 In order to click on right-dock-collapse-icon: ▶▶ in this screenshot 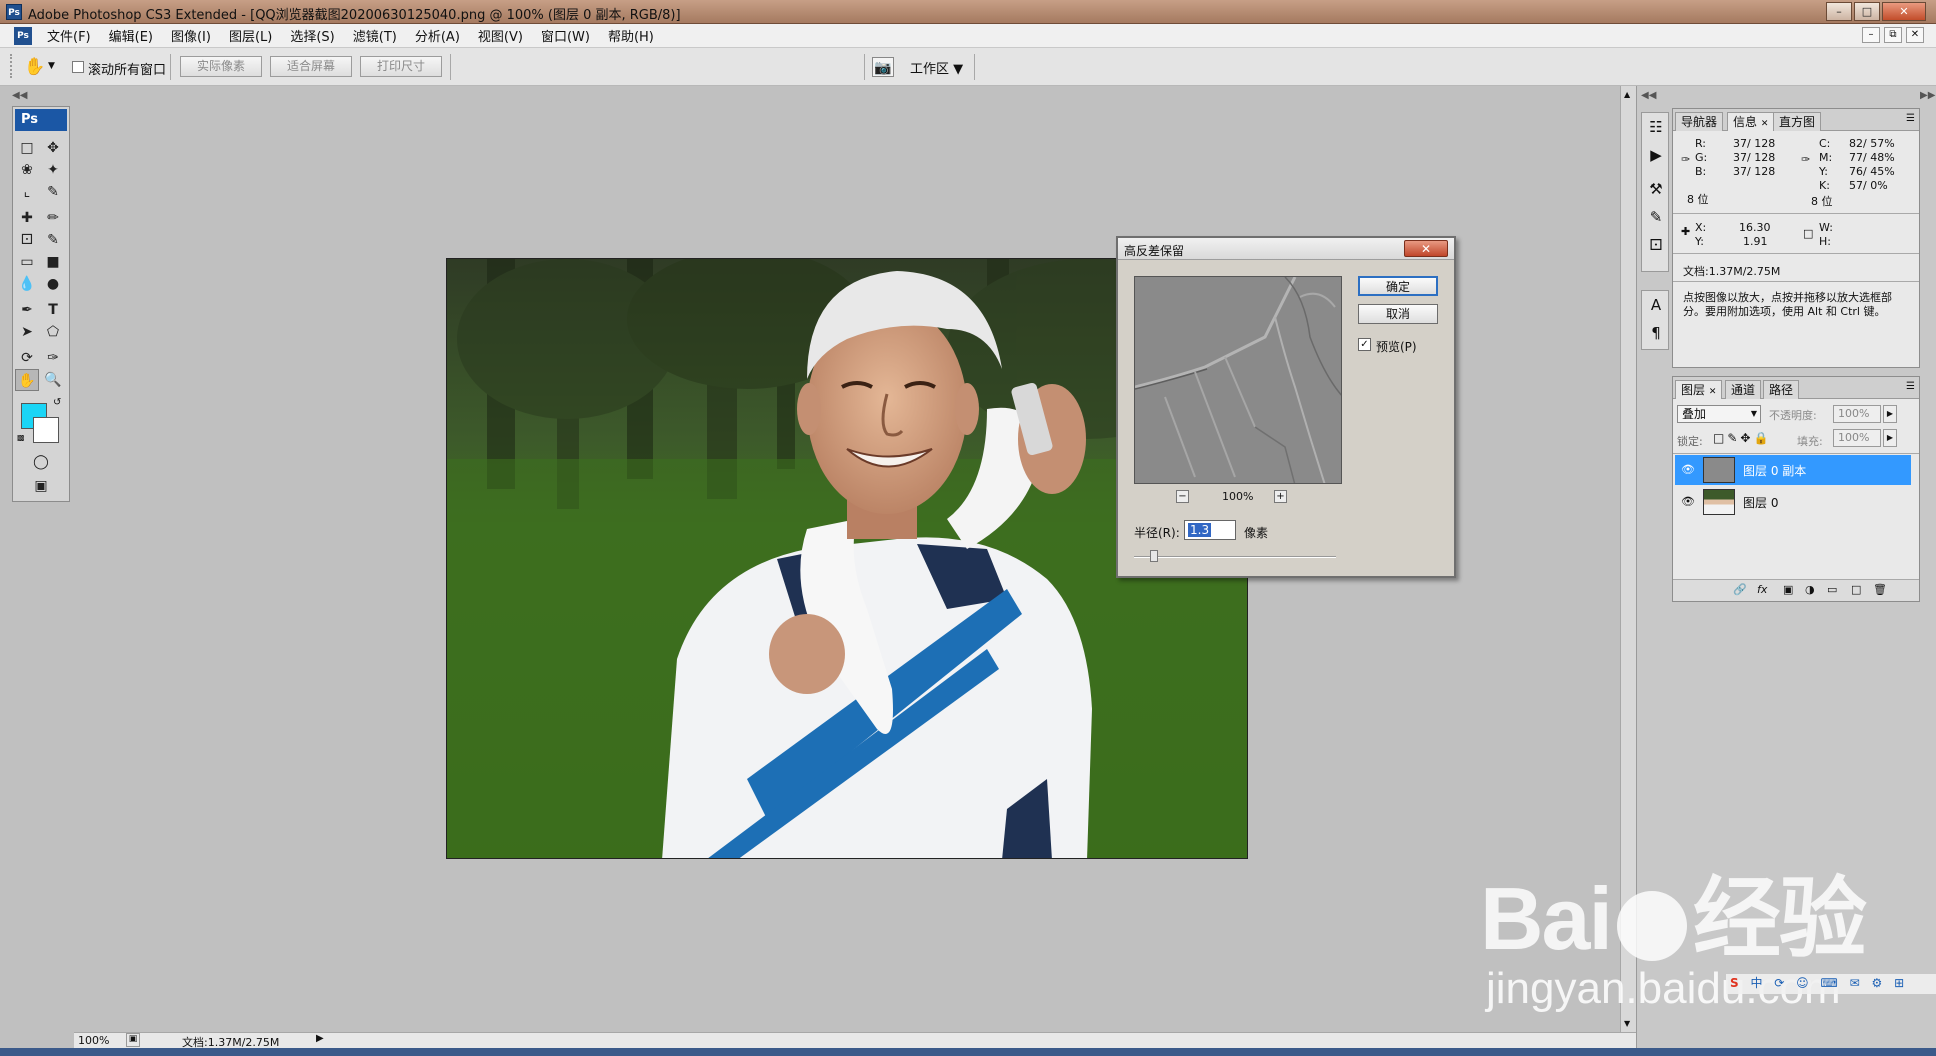, I will do `click(1927, 95)`.